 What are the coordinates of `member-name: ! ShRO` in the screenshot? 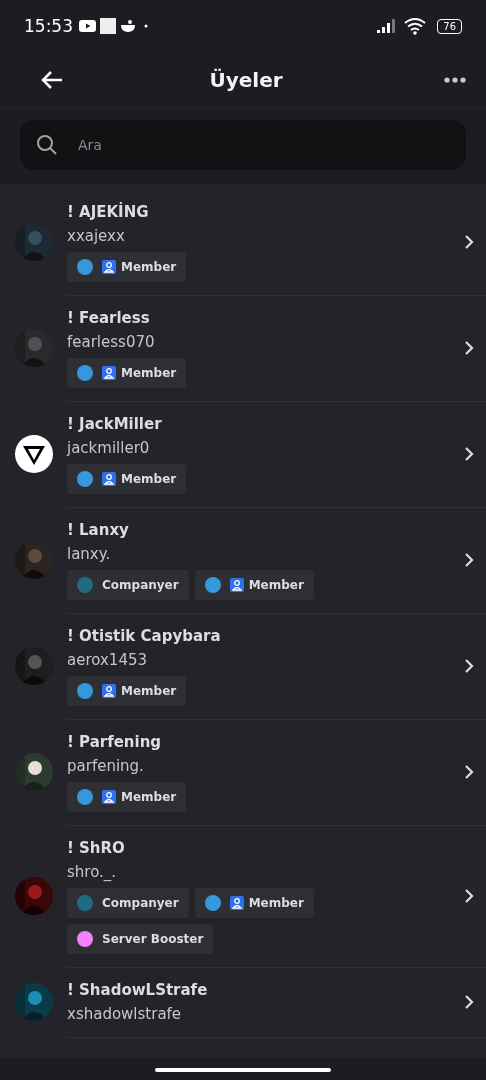 It's located at (258, 848).